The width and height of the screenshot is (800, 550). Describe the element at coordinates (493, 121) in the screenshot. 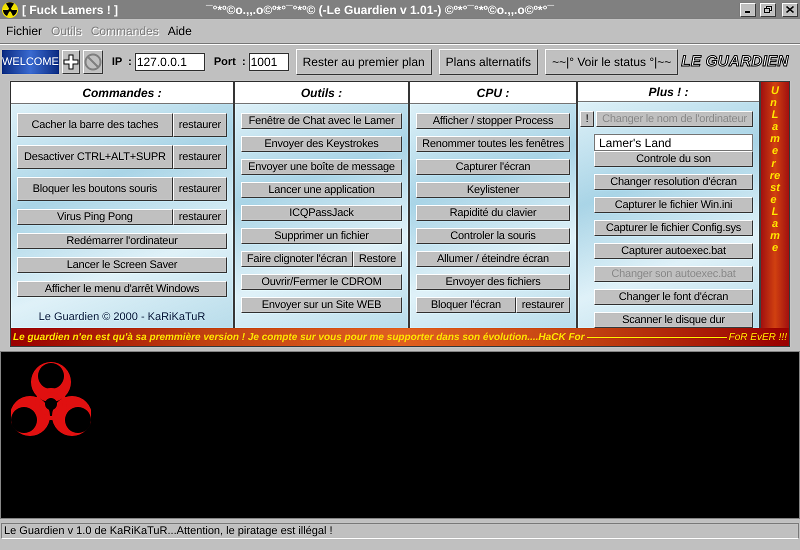

I see `command-button: Afficher / stopper Process` at that location.